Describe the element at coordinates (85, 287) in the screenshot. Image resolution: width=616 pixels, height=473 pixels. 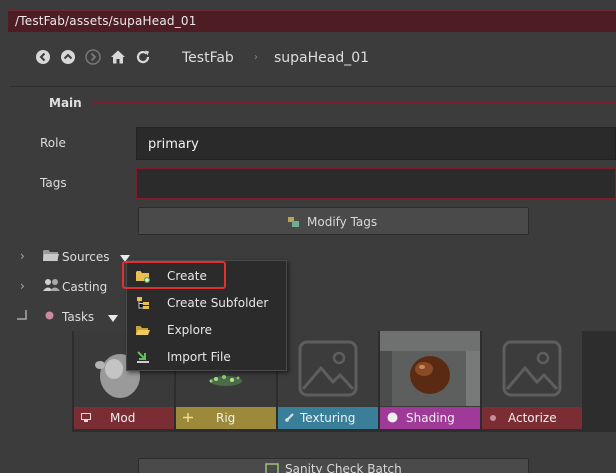
I see `tree-label-casting: Casting` at that location.